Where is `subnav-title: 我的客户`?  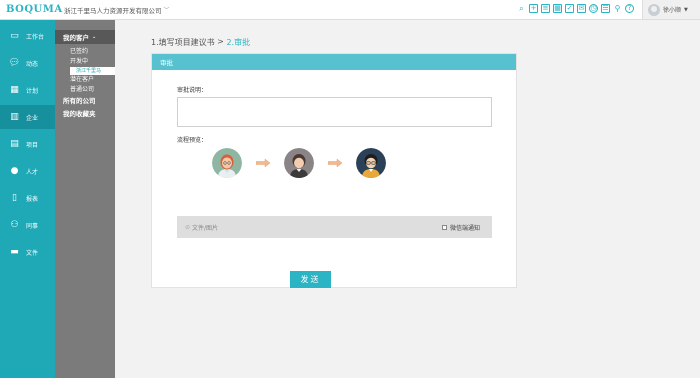
subnav-title: 我的客户 is located at coordinates (76, 38).